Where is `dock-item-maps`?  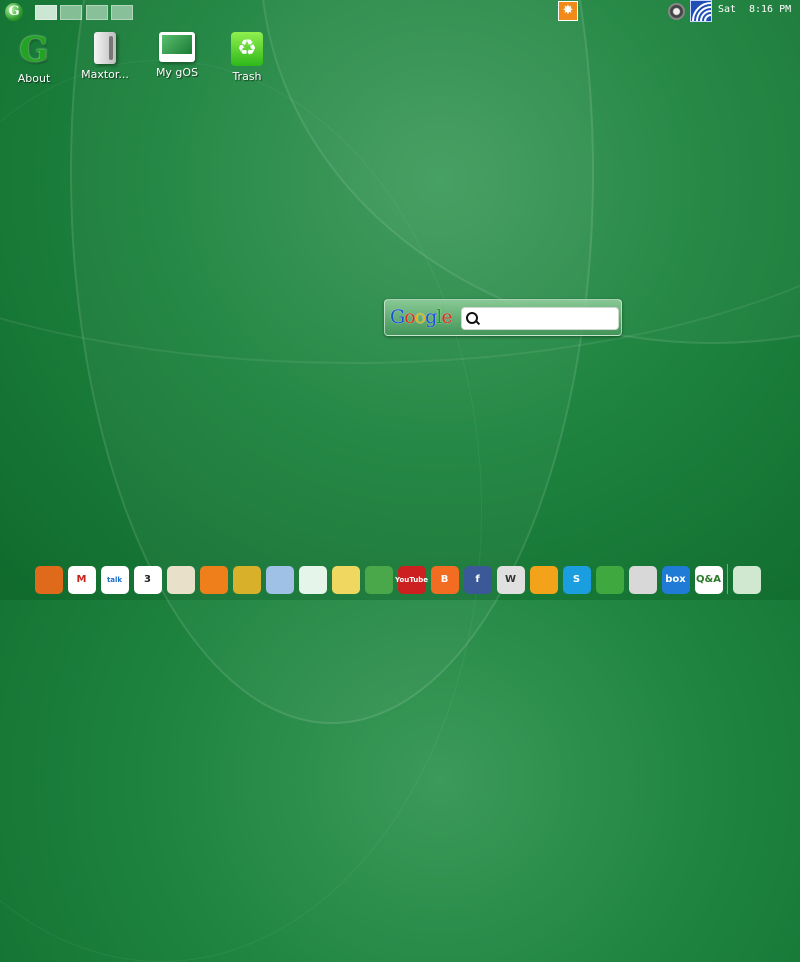
dock-item-maps is located at coordinates (279, 579).